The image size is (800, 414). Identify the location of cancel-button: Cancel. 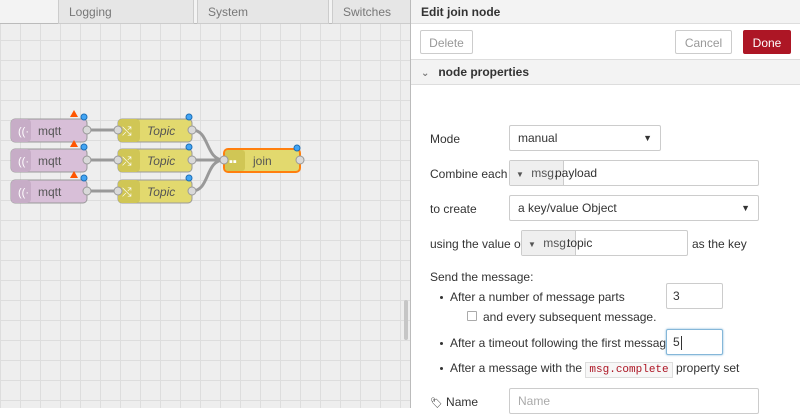
(703, 42).